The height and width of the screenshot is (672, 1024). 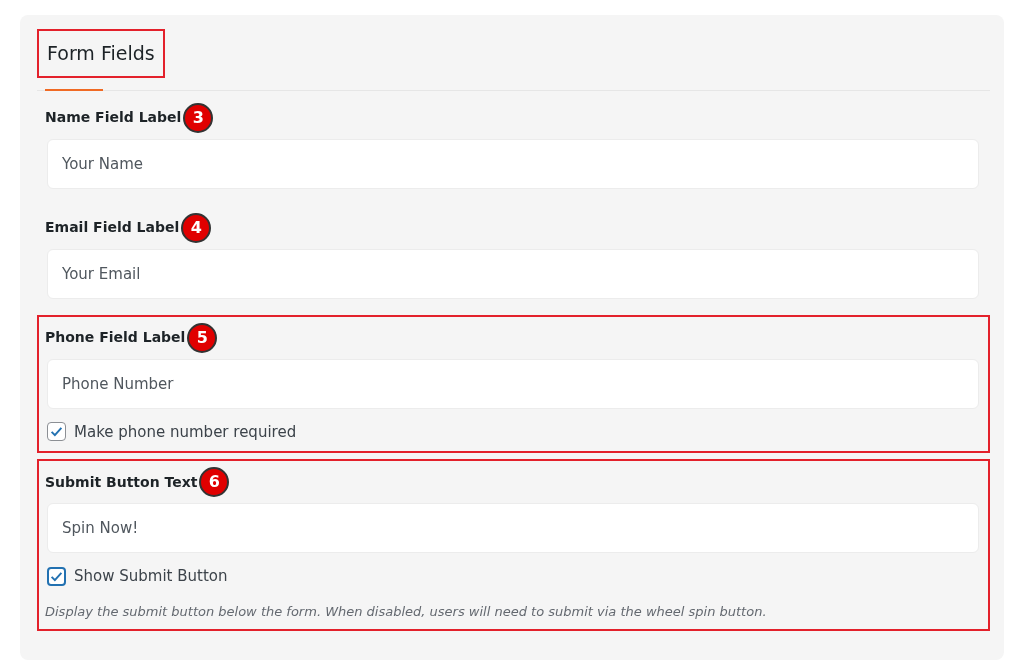 I want to click on step-badge: 4, so click(x=196, y=227).